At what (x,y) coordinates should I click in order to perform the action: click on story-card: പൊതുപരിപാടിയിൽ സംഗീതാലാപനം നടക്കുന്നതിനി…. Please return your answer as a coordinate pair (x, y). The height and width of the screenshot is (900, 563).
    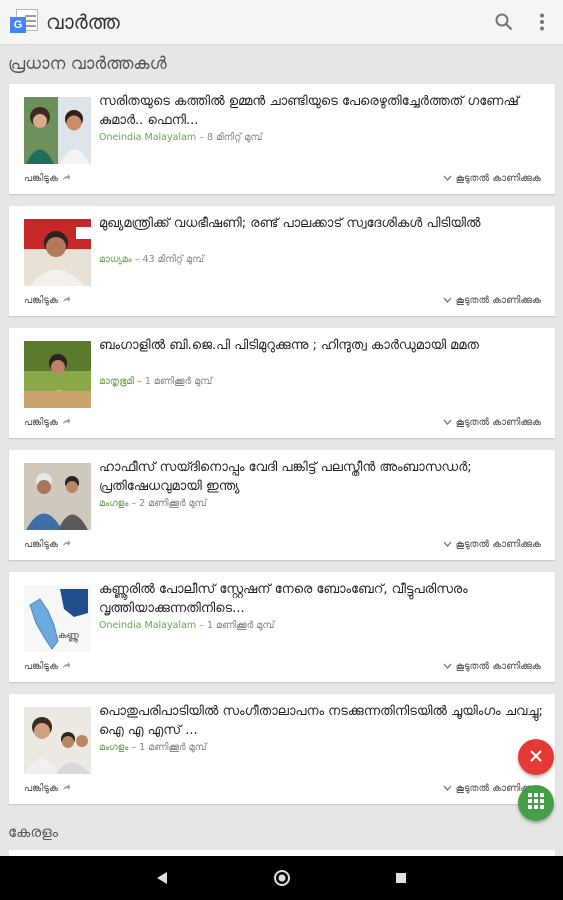
    Looking at the image, I should click on (282, 749).